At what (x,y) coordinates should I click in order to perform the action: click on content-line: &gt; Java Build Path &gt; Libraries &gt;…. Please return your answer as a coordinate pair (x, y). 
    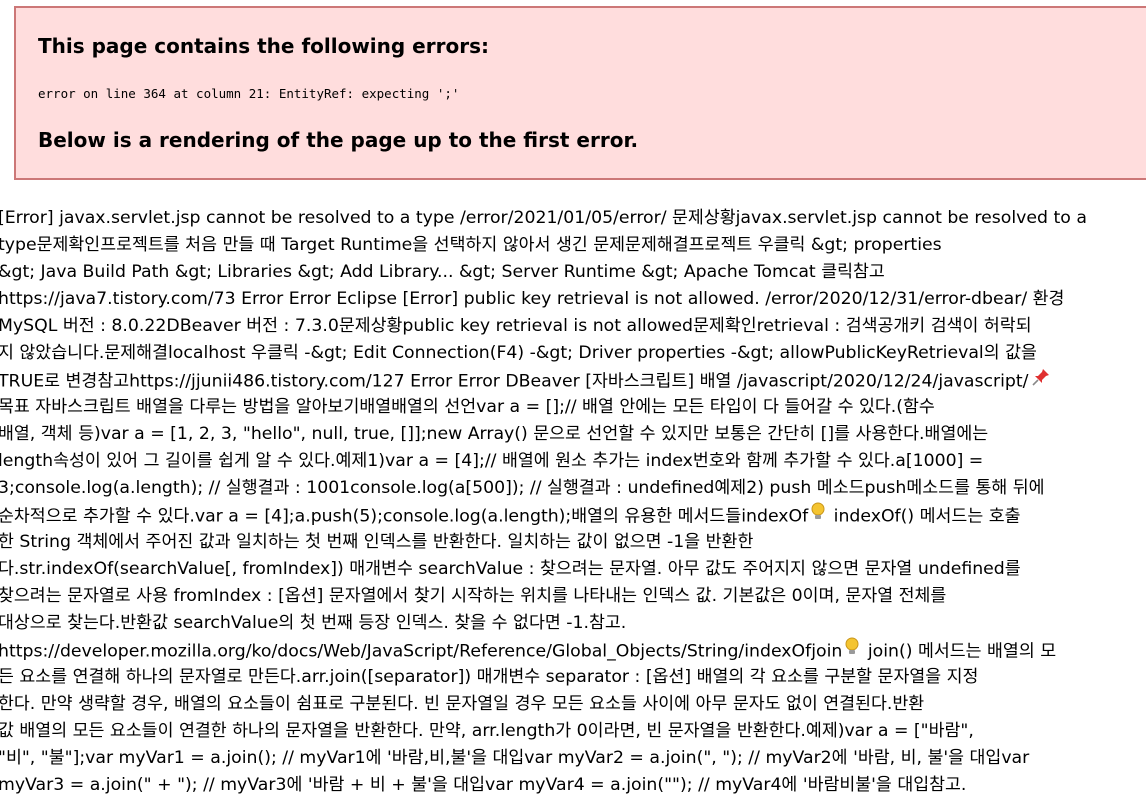
    Looking at the image, I should click on (442, 272).